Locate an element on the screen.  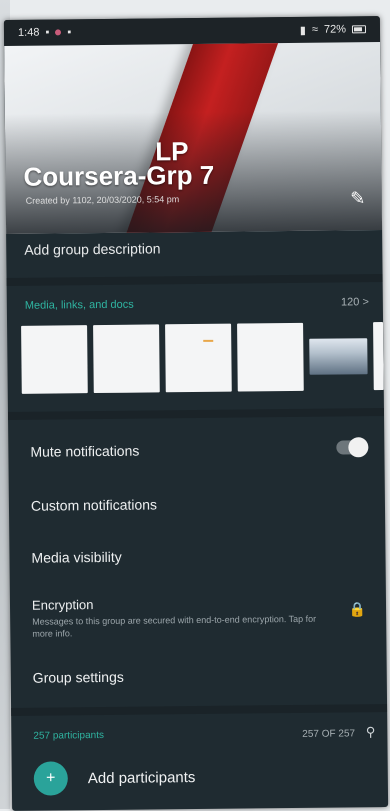
media-section-header: Media, links, and docs 120 > is located at coordinates (197, 304).